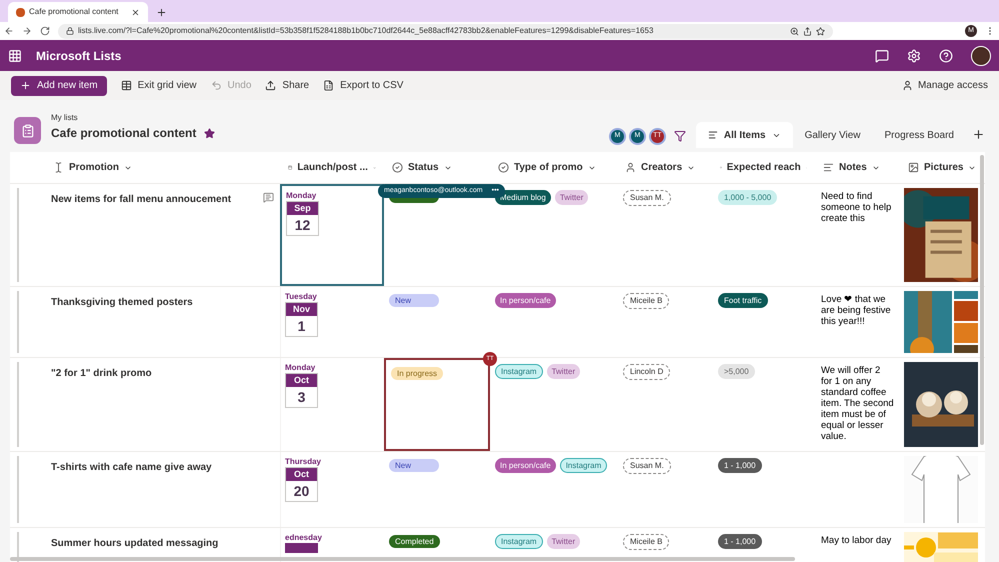  Describe the element at coordinates (366, 31) in the screenshot. I see `url-text: lists.live.com/?l=Cafe%20promotional%20content&listId=53b358f1f5284188b1b0bc710df2644c_5e88acff42783bb2&enableFeatures=1299&disableFeatures=1653` at that location.